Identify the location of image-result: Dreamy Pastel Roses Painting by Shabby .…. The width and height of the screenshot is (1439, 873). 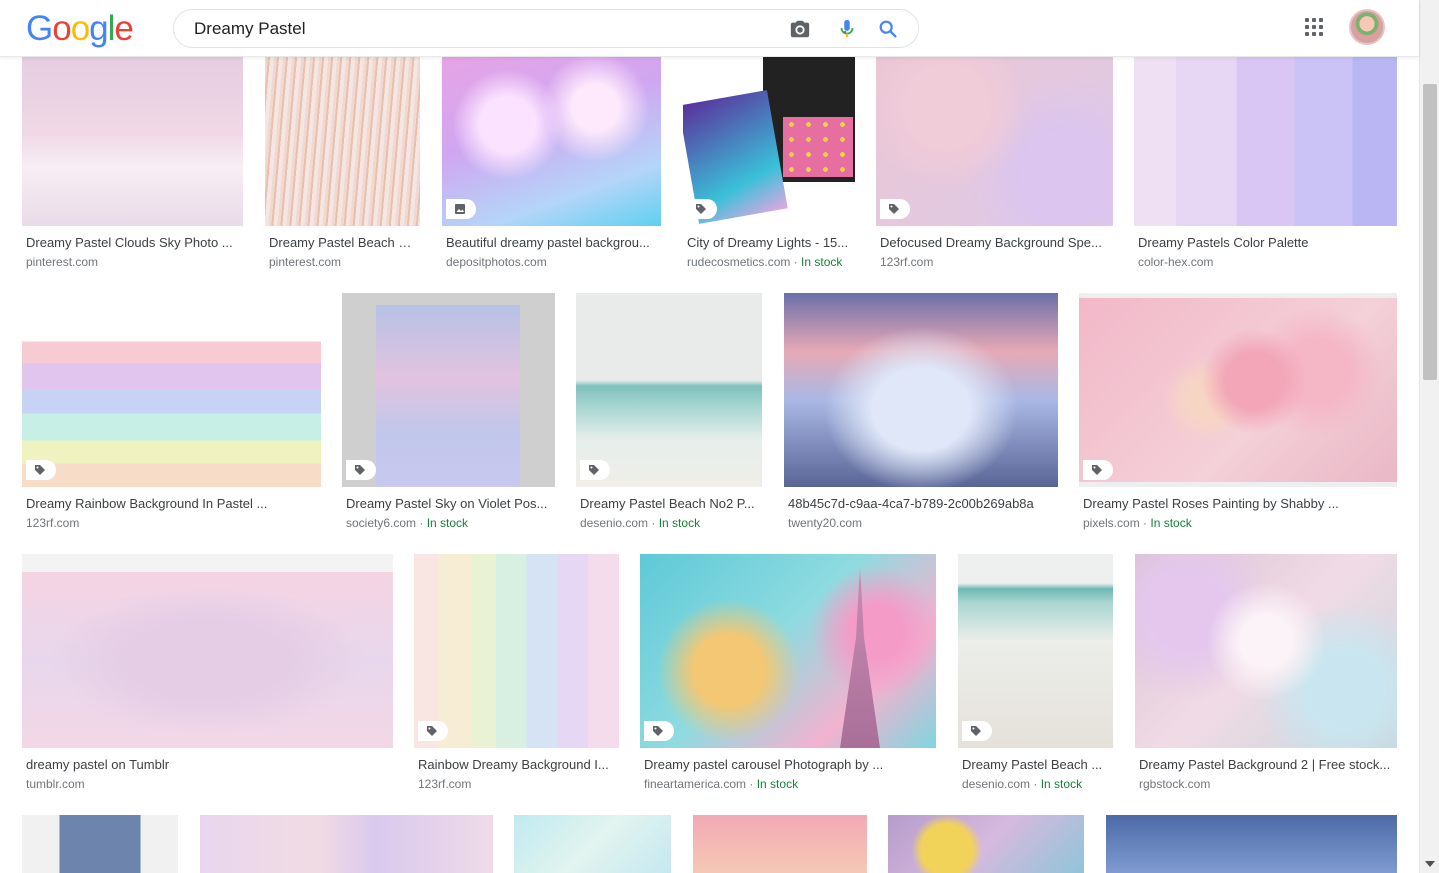
(1238, 413).